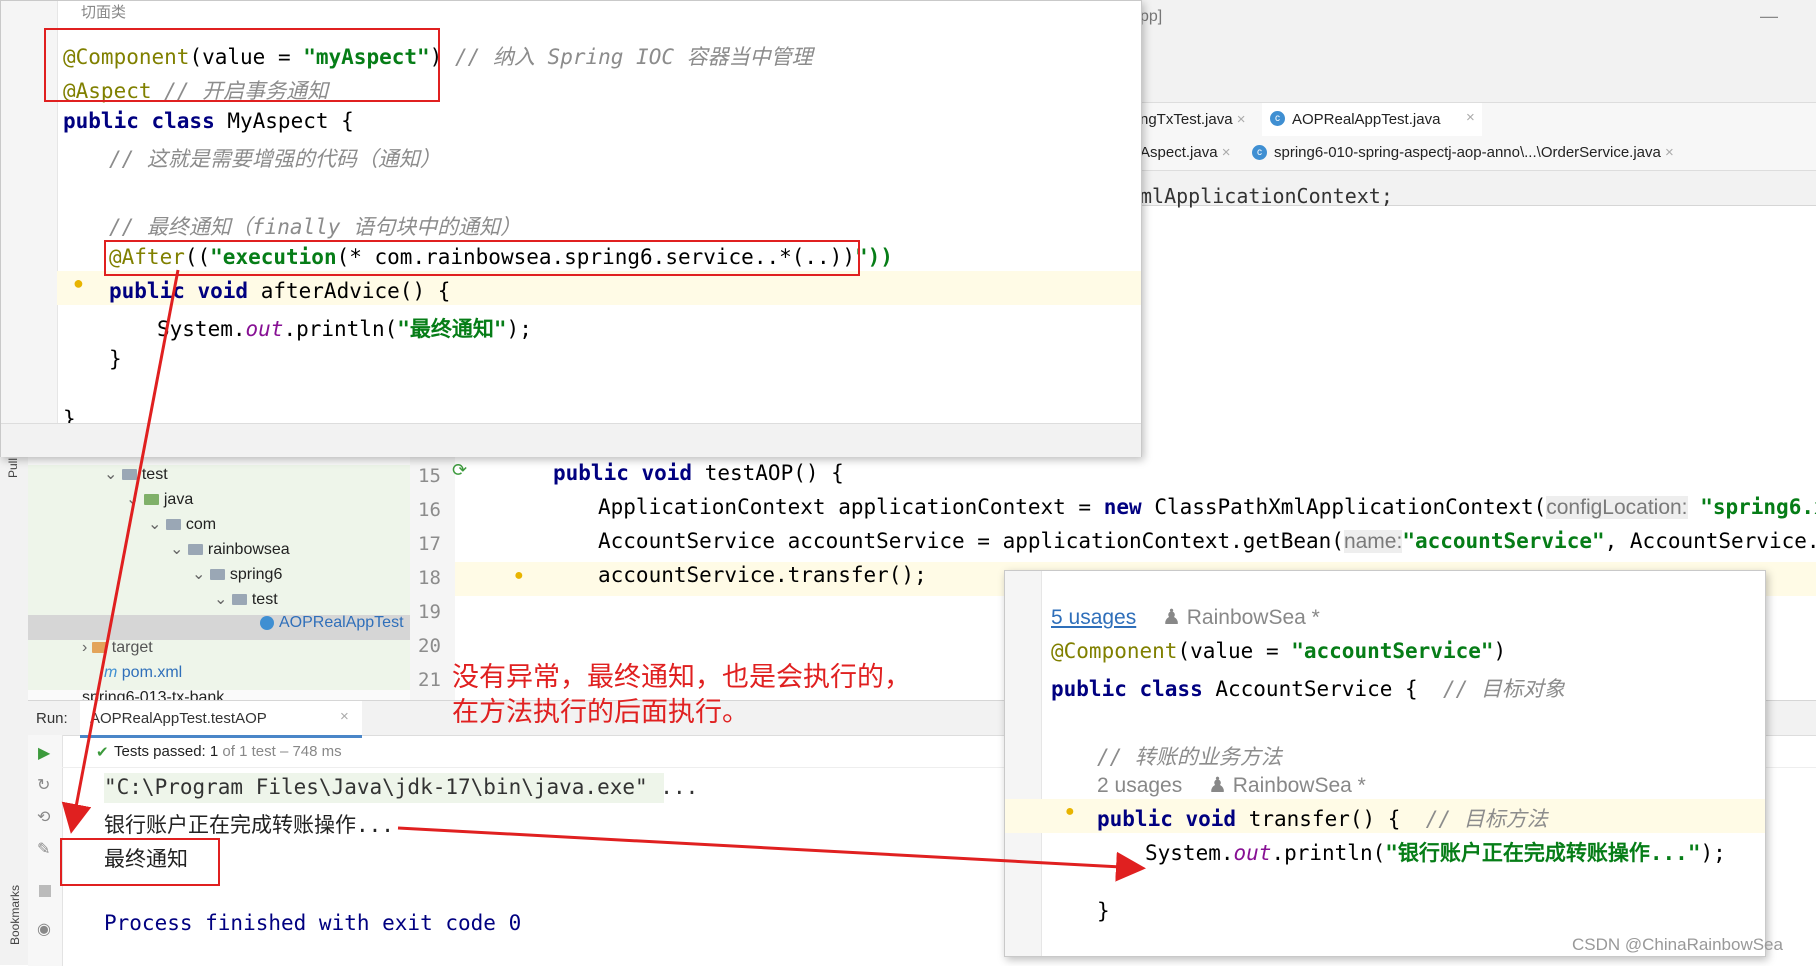 The image size is (1816, 966). What do you see at coordinates (120, 551) in the screenshot?
I see `arrow-to-output` at bounding box center [120, 551].